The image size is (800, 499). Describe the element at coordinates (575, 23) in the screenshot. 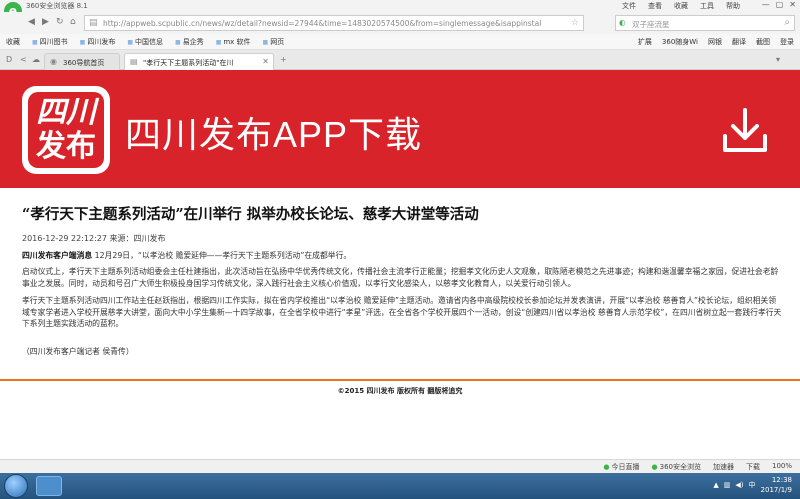

I see `star-icon: ☆` at that location.